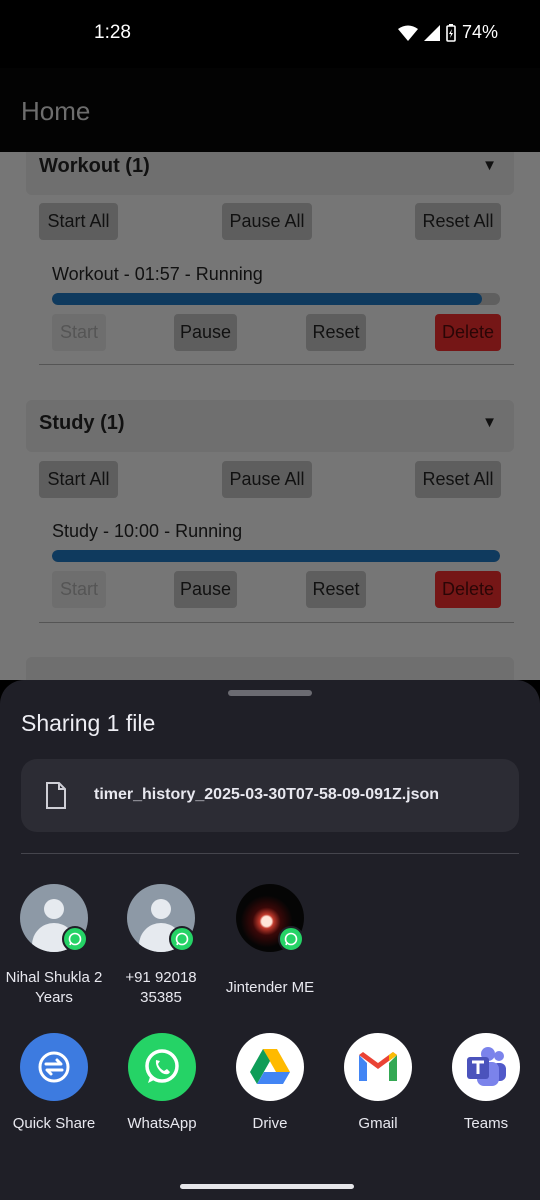 Image resolution: width=540 pixels, height=1200 pixels. What do you see at coordinates (479, 32) in the screenshot?
I see `battery-percent: 74%` at bounding box center [479, 32].